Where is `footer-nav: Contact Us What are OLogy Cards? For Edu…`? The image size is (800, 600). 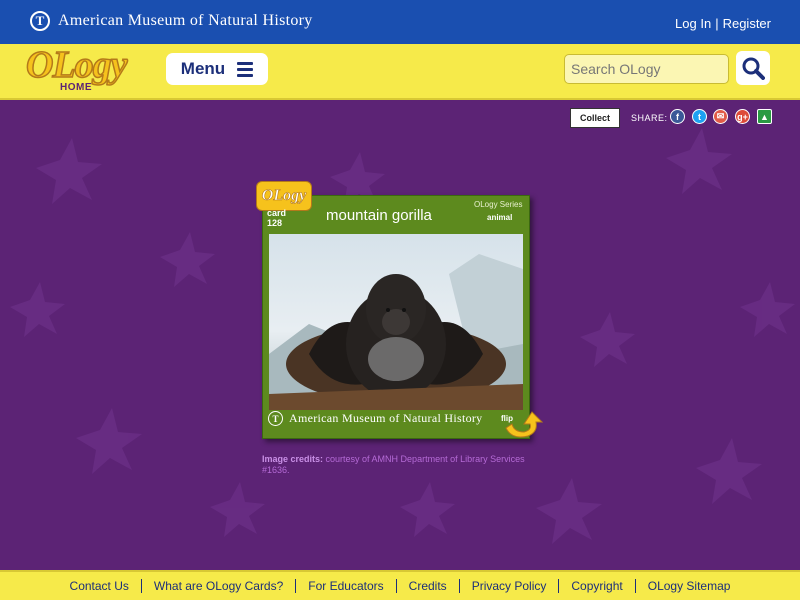
footer-nav: Contact Us What are OLogy Cards? For Edu… is located at coordinates (400, 585).